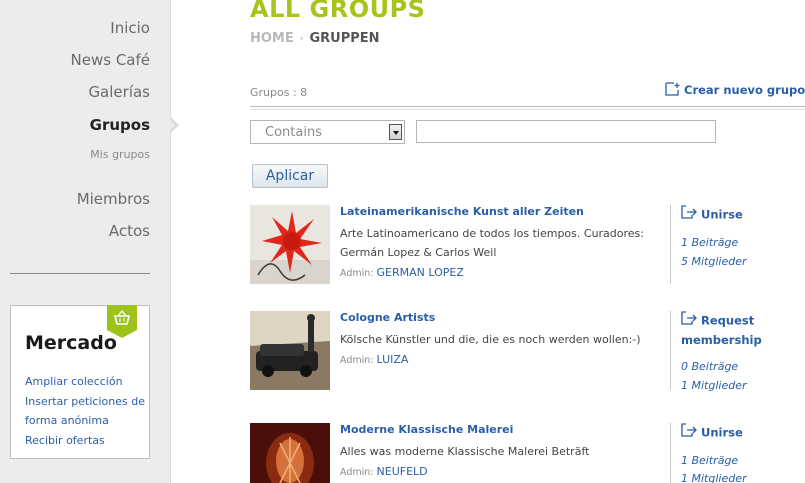  I want to click on nav-item-mis-grupos: Mis grupos, so click(120, 154).